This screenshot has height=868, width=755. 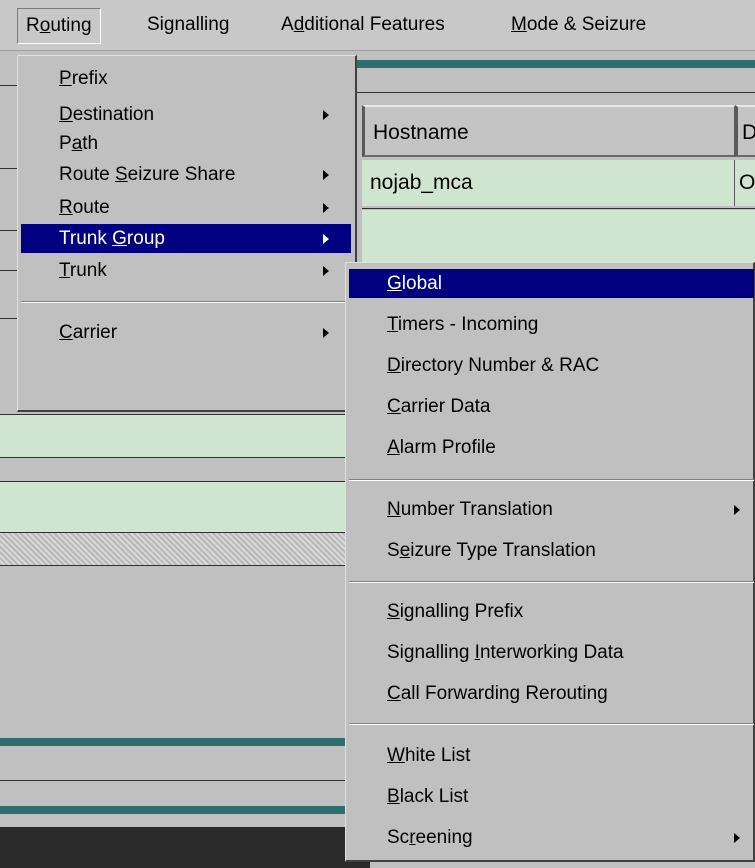 What do you see at coordinates (745, 131) in the screenshot?
I see `column-header-d: D` at bounding box center [745, 131].